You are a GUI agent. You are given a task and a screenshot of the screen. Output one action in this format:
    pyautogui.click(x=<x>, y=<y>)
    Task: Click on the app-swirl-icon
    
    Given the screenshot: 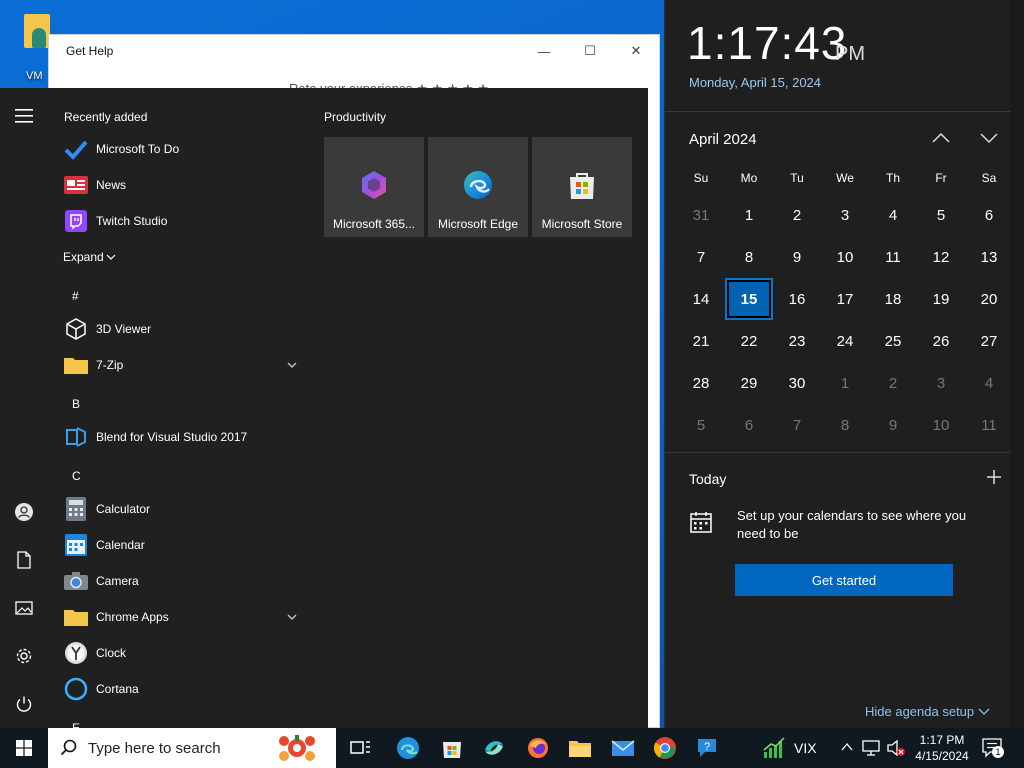 What is the action you would take?
    pyautogui.click(x=494, y=748)
    